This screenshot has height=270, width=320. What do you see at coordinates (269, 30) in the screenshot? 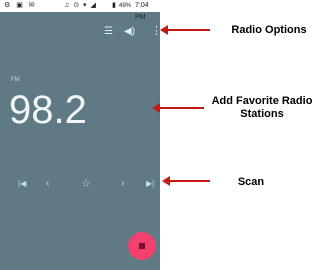
I see `callout-radio-options: Radio Options` at bounding box center [269, 30].